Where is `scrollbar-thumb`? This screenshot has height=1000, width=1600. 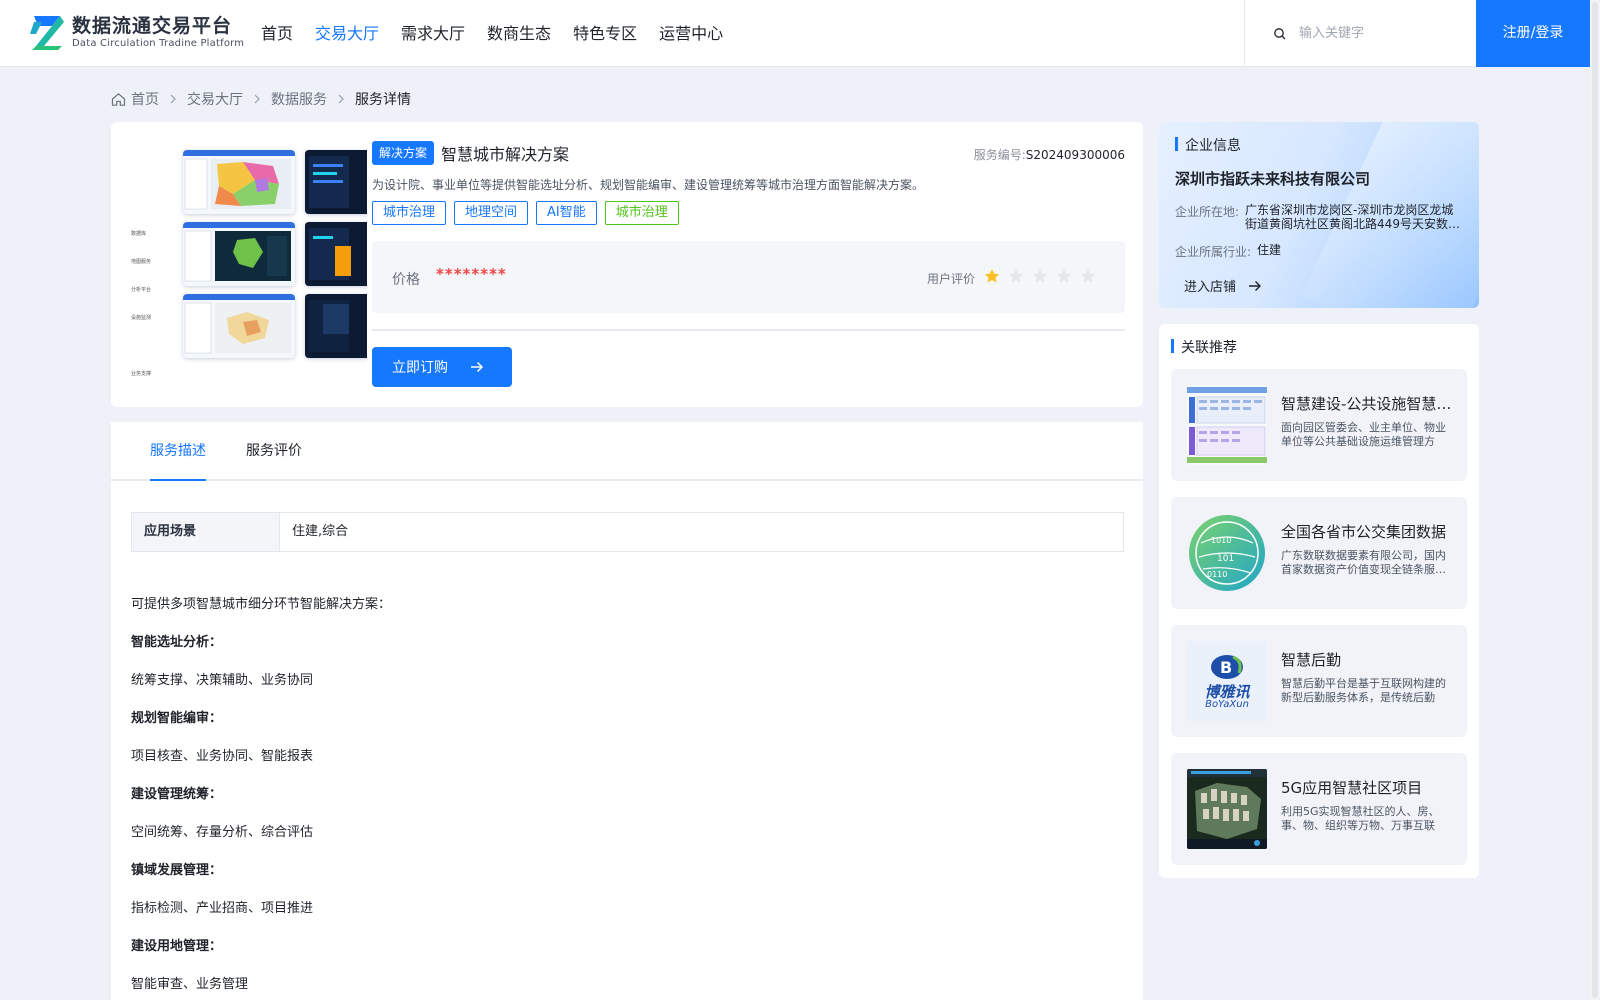 scrollbar-thumb is located at coordinates (1595, 500).